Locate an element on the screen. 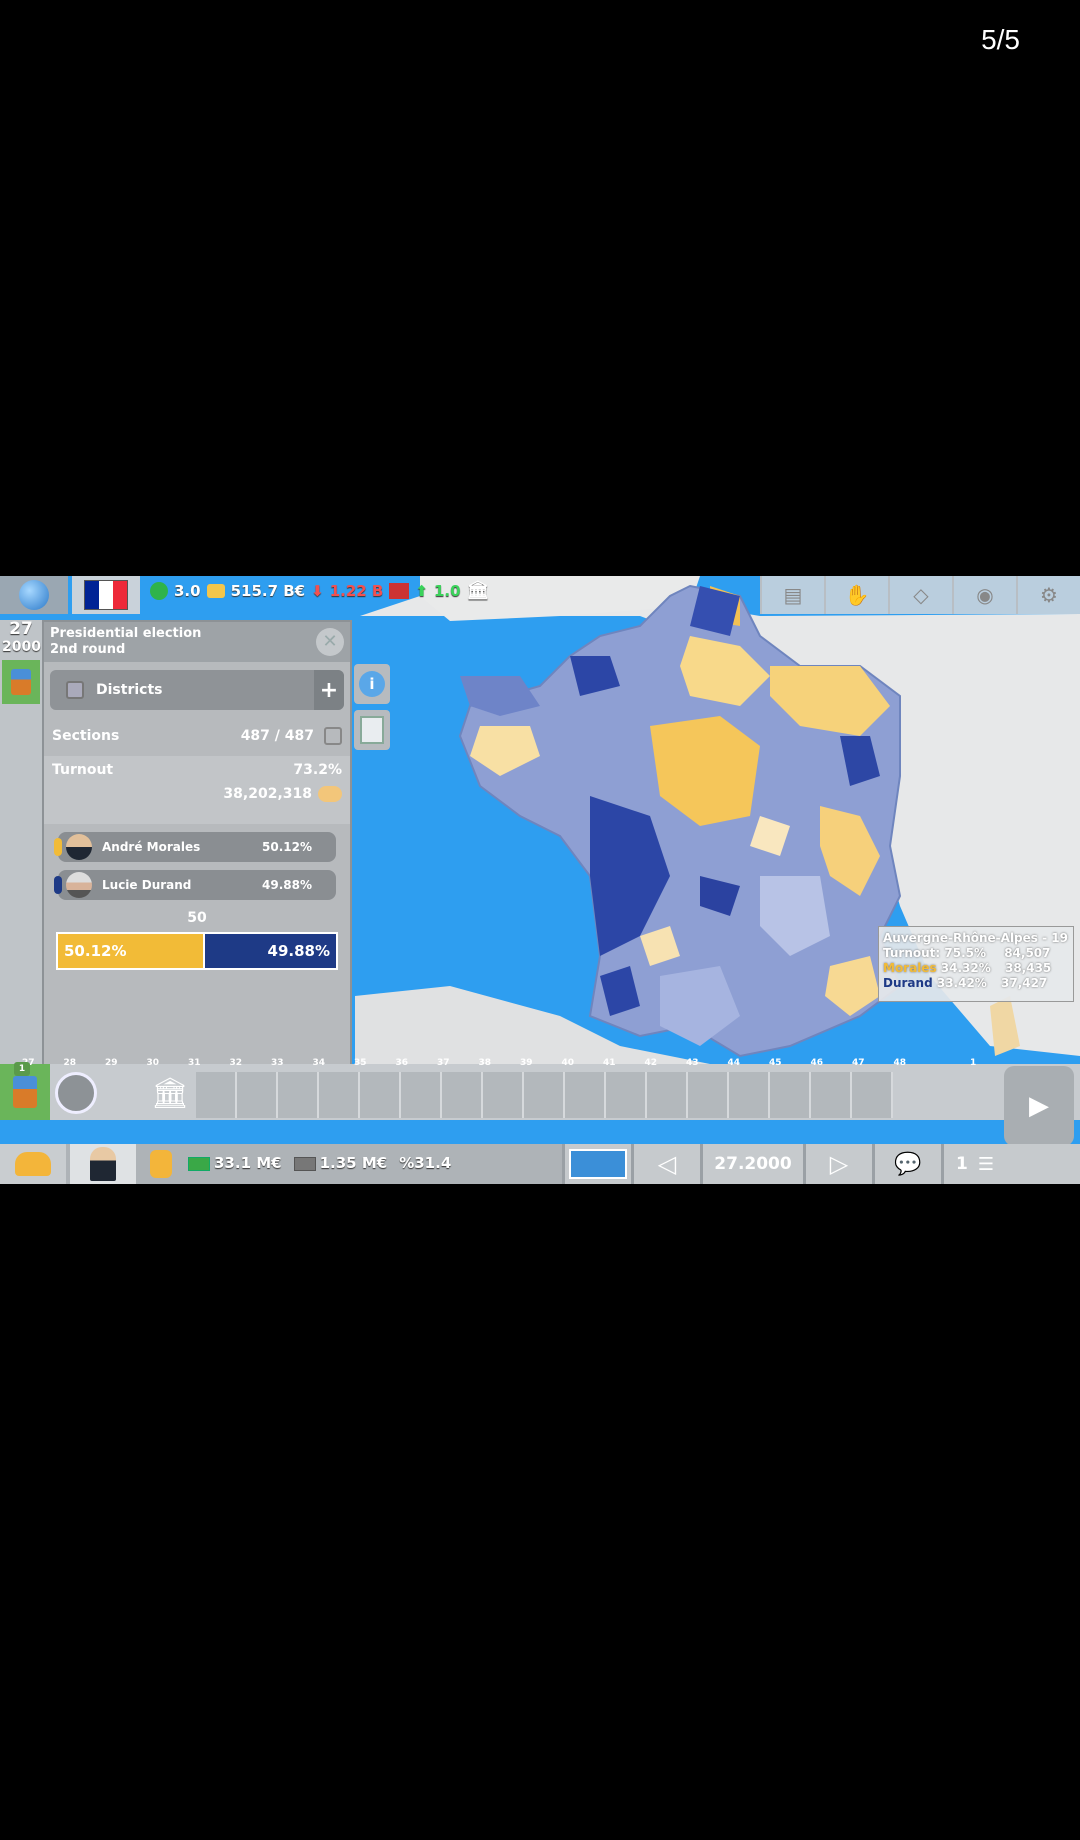 The height and width of the screenshot is (1840, 1080). debt-change-value: 1.22 B is located at coordinates (356, 590).